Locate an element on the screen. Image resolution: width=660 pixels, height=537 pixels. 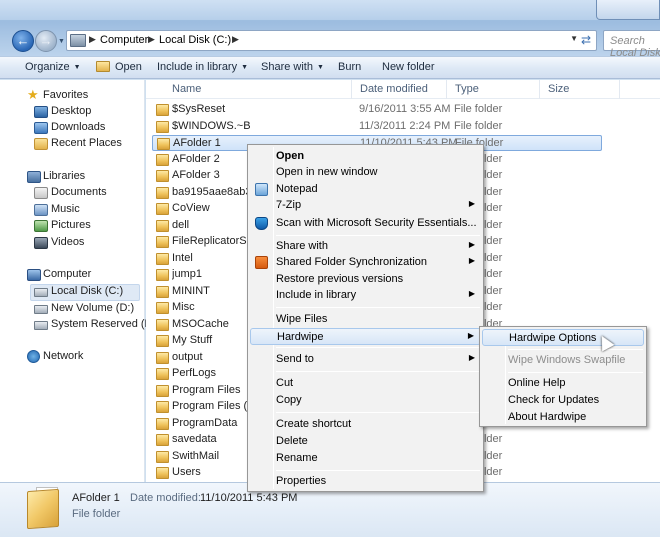
menu-label: Properties is located at coordinates (301, 481).